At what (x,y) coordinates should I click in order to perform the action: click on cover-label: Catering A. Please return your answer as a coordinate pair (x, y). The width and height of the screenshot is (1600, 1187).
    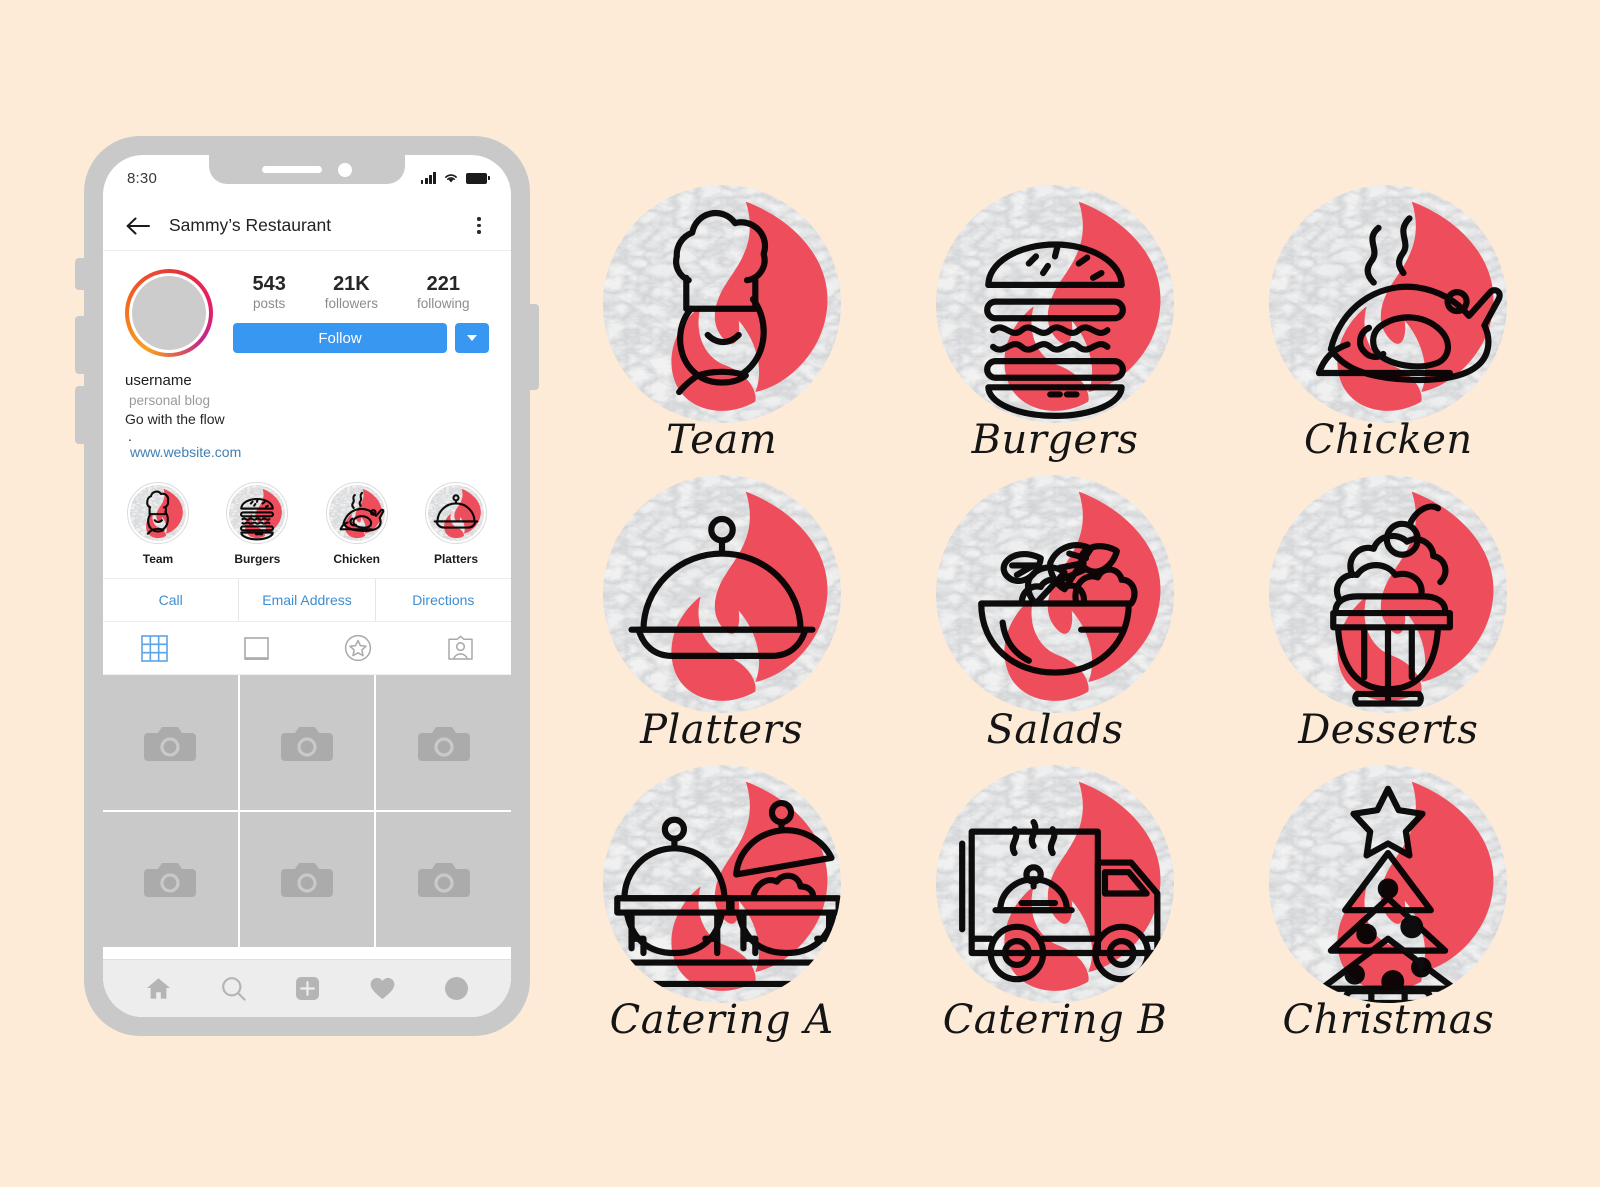
    Looking at the image, I should click on (721, 1020).